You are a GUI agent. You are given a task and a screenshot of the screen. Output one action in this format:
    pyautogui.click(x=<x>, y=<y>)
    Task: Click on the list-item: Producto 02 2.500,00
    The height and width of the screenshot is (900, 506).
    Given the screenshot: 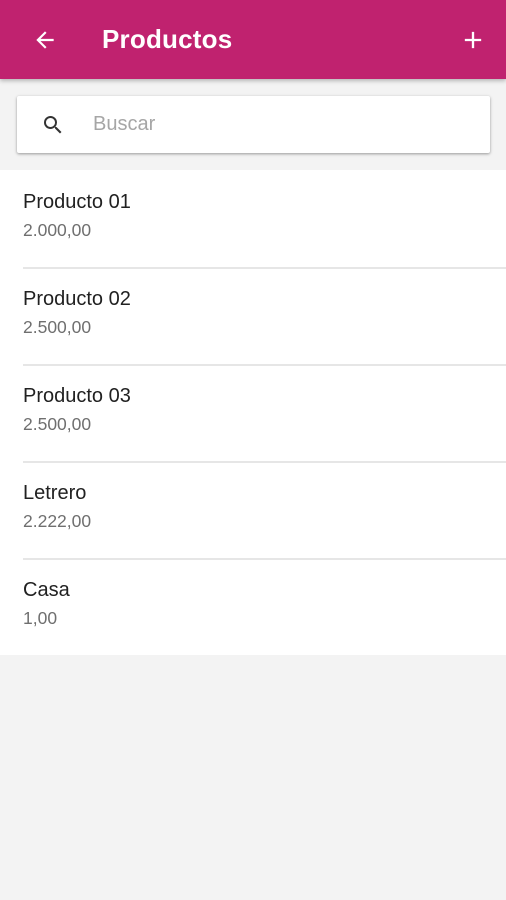 What is the action you would take?
    pyautogui.click(x=253, y=315)
    